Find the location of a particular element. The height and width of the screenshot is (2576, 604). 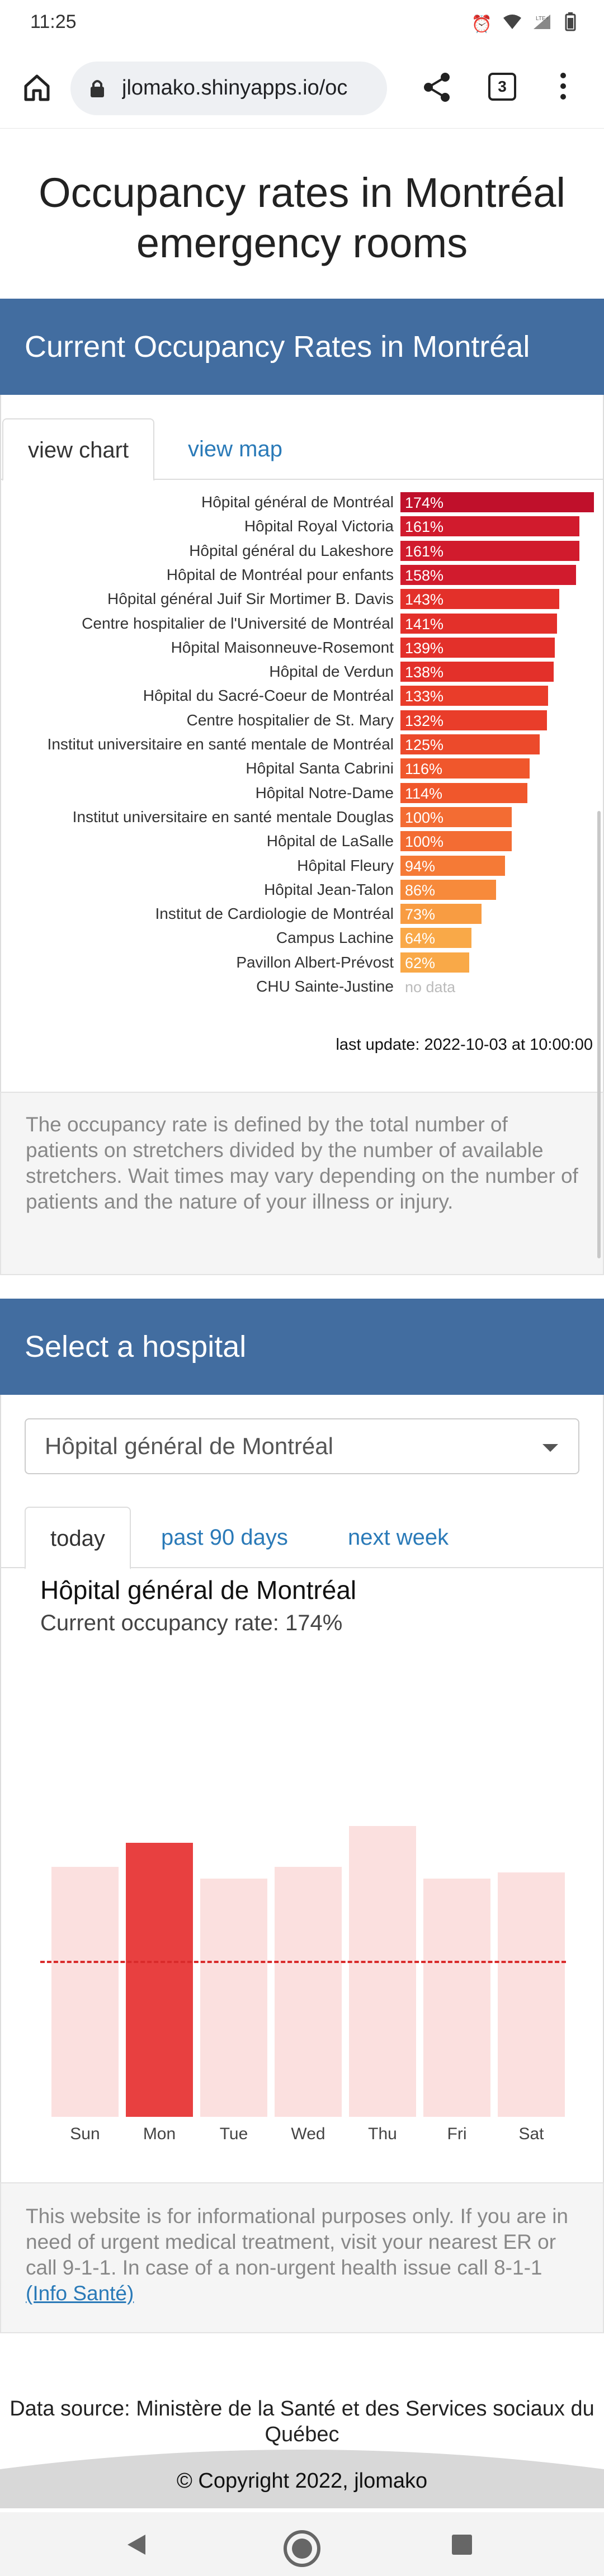

page-title-line1: Occupancy rates in Montréal is located at coordinates (302, 192).